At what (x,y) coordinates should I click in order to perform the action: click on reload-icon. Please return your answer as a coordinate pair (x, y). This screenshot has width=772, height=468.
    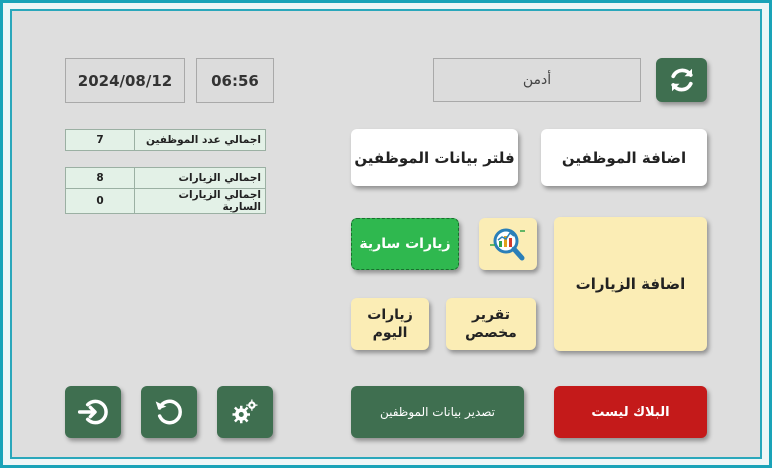
    Looking at the image, I should click on (168, 412).